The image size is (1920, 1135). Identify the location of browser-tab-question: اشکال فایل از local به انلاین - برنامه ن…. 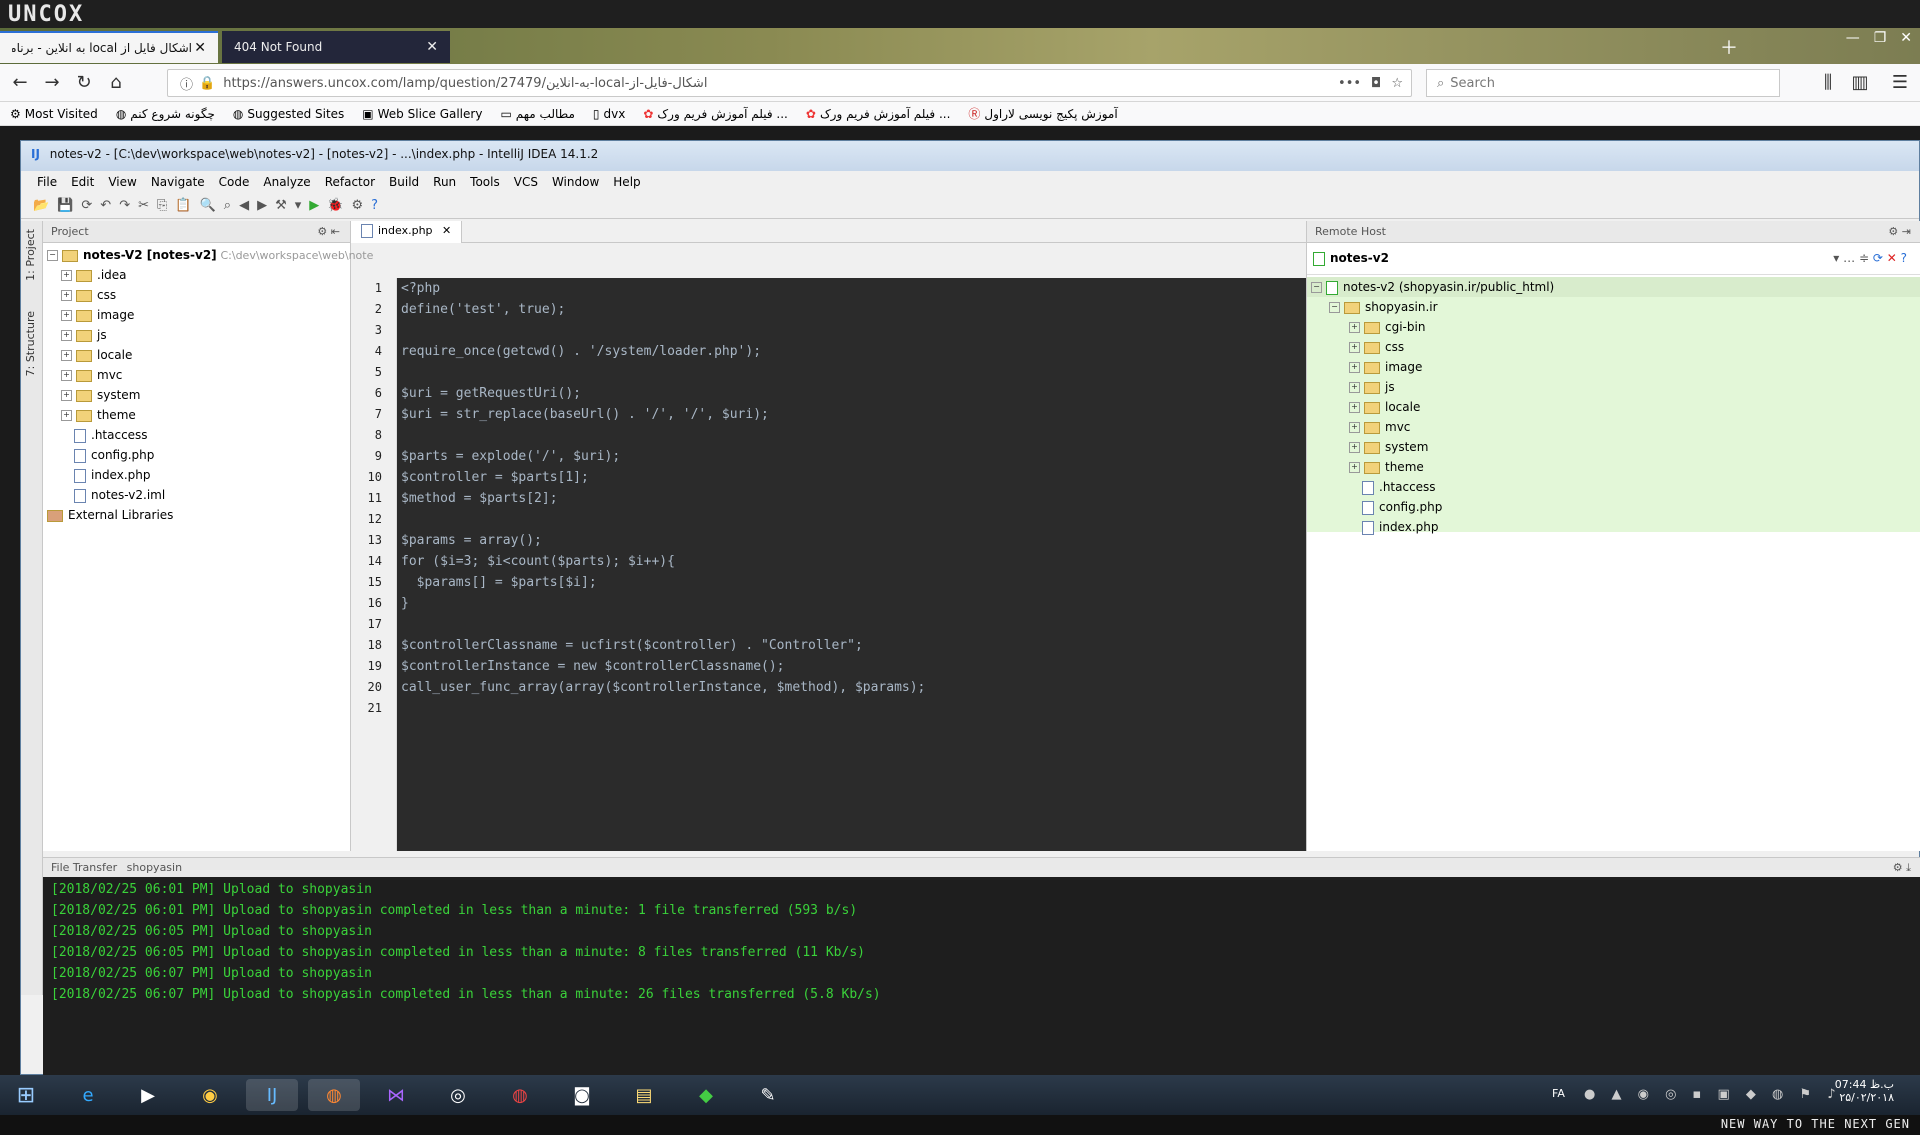
(109, 47).